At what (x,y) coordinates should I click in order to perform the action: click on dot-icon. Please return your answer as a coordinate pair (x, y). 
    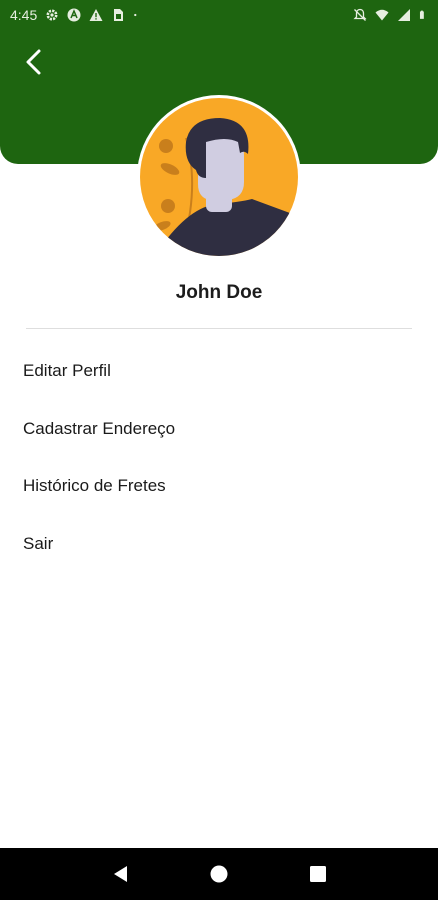
    Looking at the image, I should click on (135, 15).